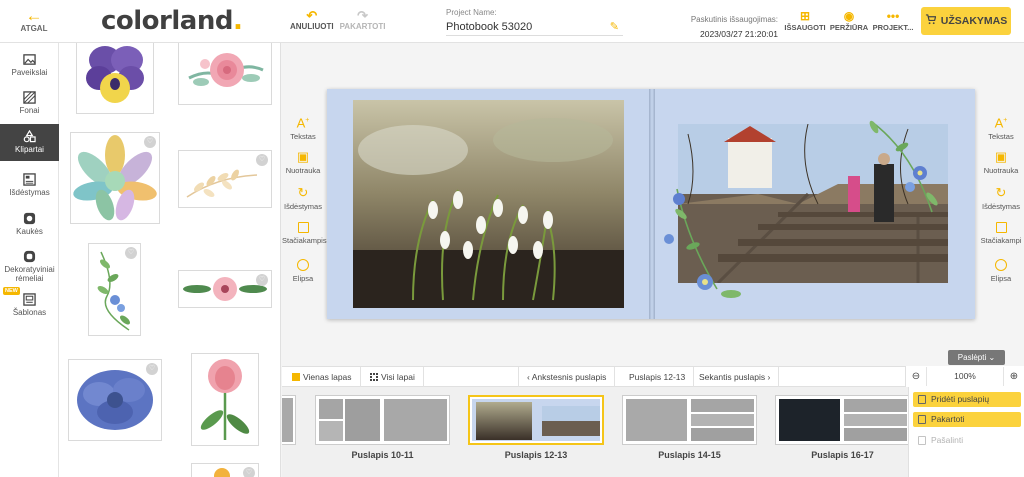  What do you see at coordinates (34, 15) in the screenshot?
I see `arrow-left-icon: ←` at bounding box center [34, 15].